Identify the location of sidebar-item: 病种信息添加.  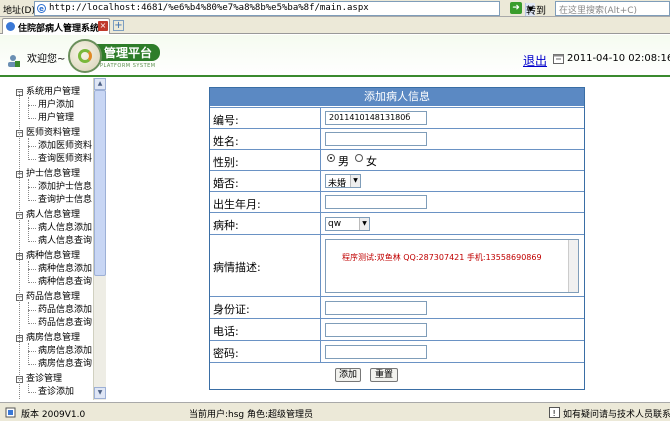
(46, 269).